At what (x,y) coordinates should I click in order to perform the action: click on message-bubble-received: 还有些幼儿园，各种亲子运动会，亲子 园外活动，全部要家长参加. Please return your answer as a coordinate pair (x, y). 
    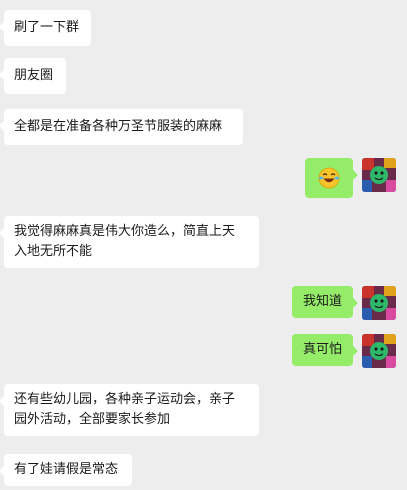
    Looking at the image, I should click on (129, 410).